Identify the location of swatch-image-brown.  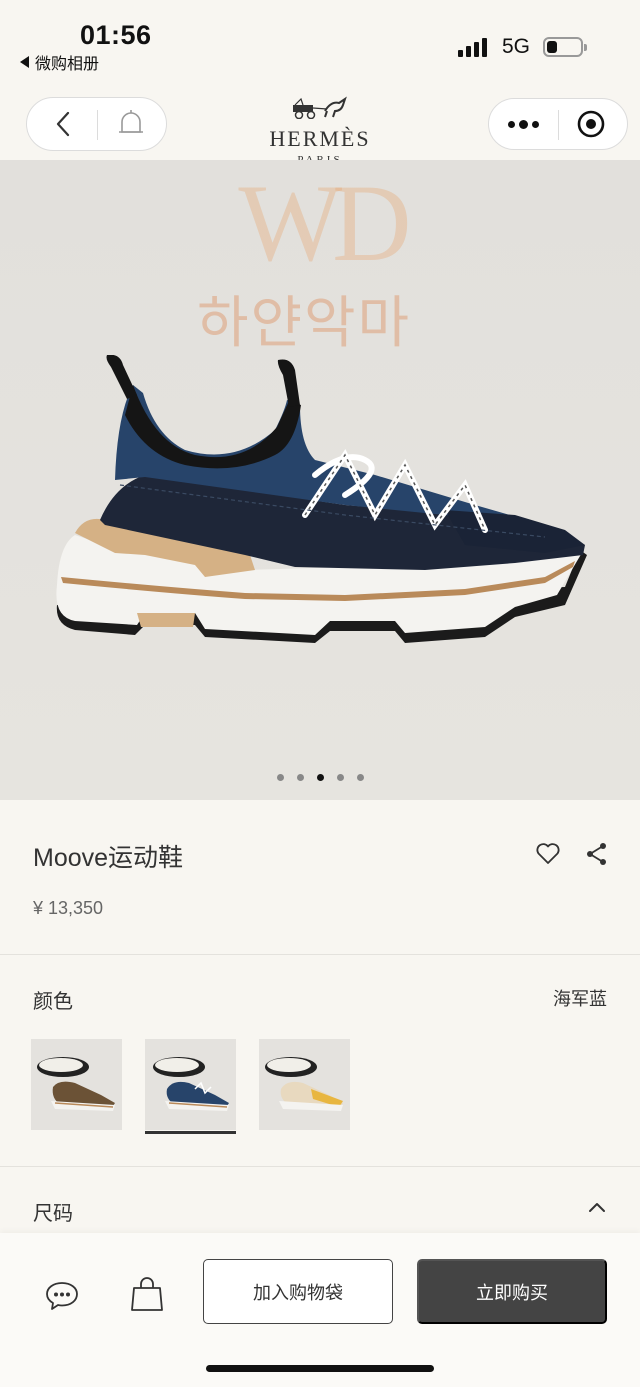
(76, 1084).